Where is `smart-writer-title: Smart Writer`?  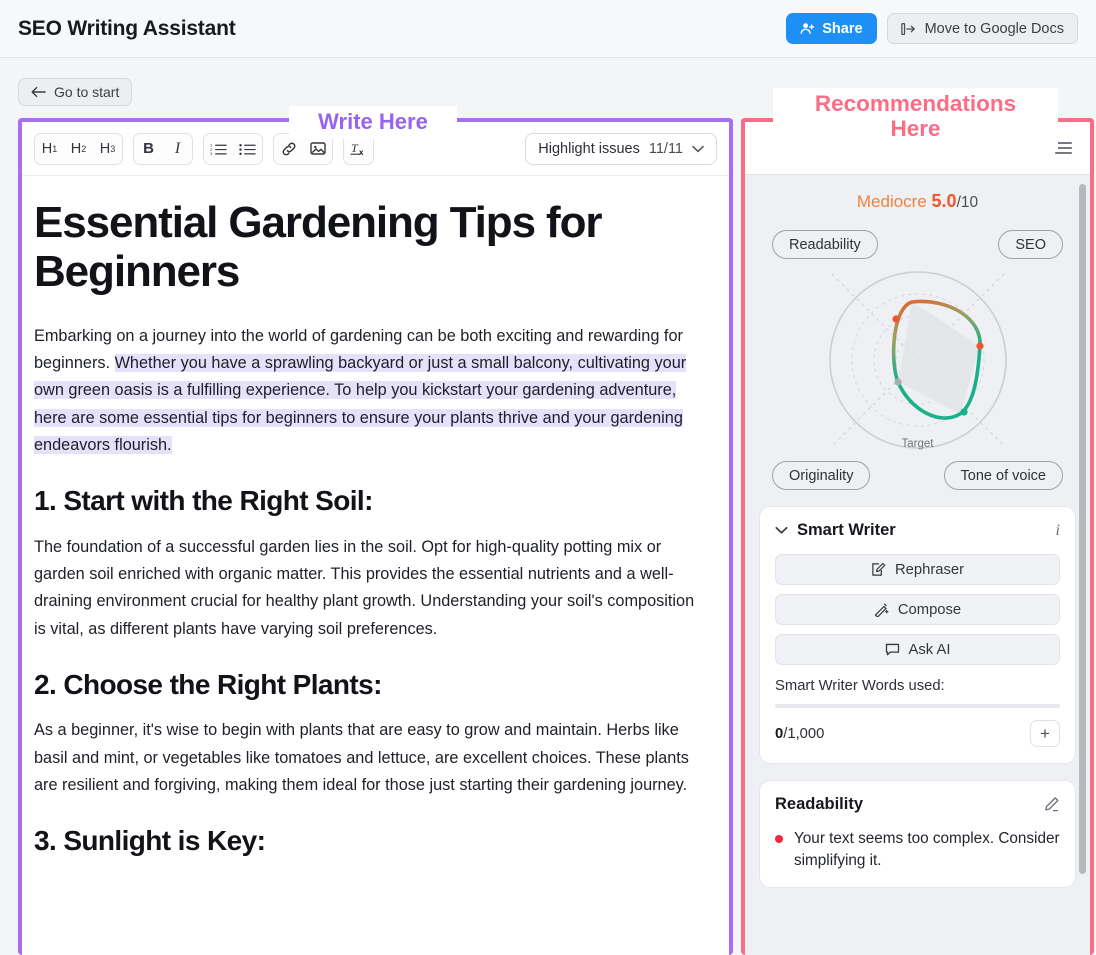
smart-writer-title: Smart Writer is located at coordinates (846, 530).